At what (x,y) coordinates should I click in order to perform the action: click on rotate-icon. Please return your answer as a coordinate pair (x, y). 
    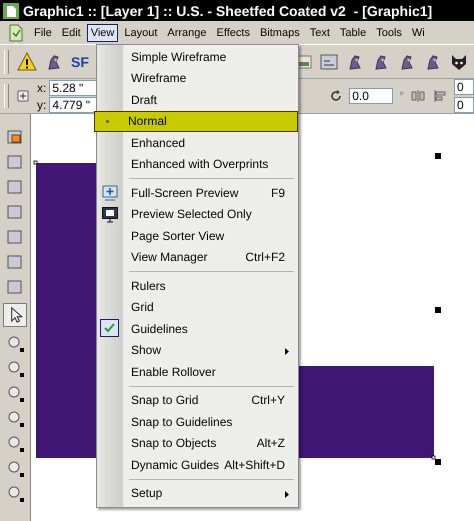
    Looking at the image, I should click on (336, 96).